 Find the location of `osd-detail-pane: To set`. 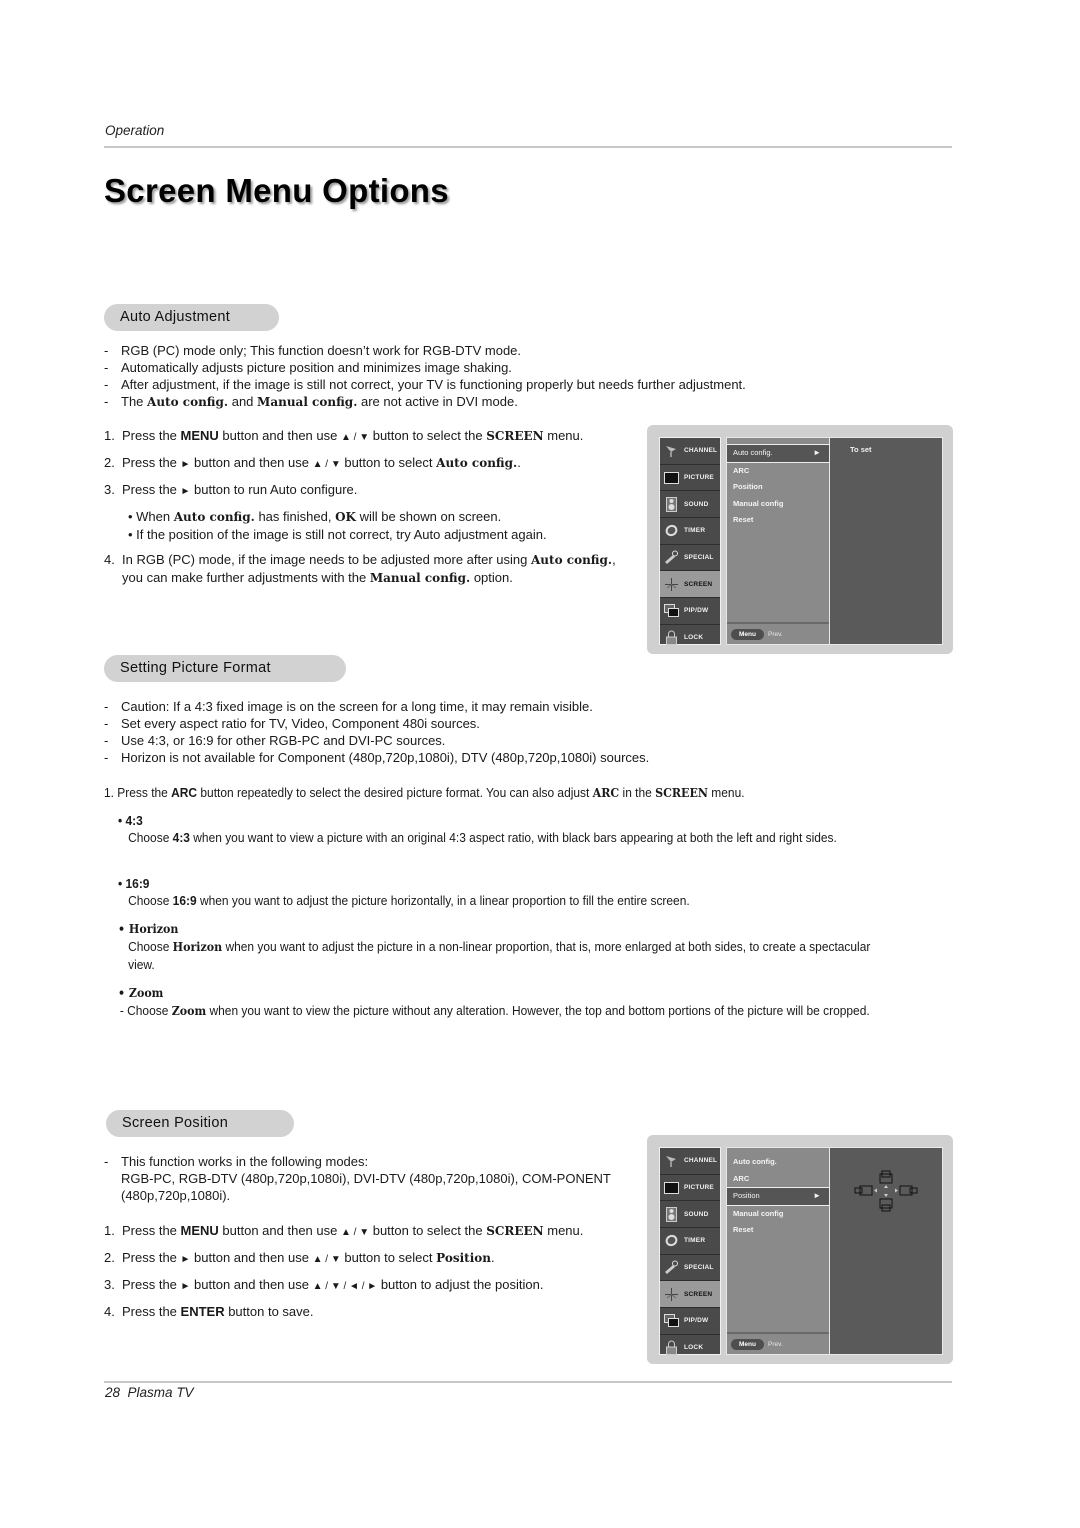

osd-detail-pane: To set is located at coordinates (886, 541).